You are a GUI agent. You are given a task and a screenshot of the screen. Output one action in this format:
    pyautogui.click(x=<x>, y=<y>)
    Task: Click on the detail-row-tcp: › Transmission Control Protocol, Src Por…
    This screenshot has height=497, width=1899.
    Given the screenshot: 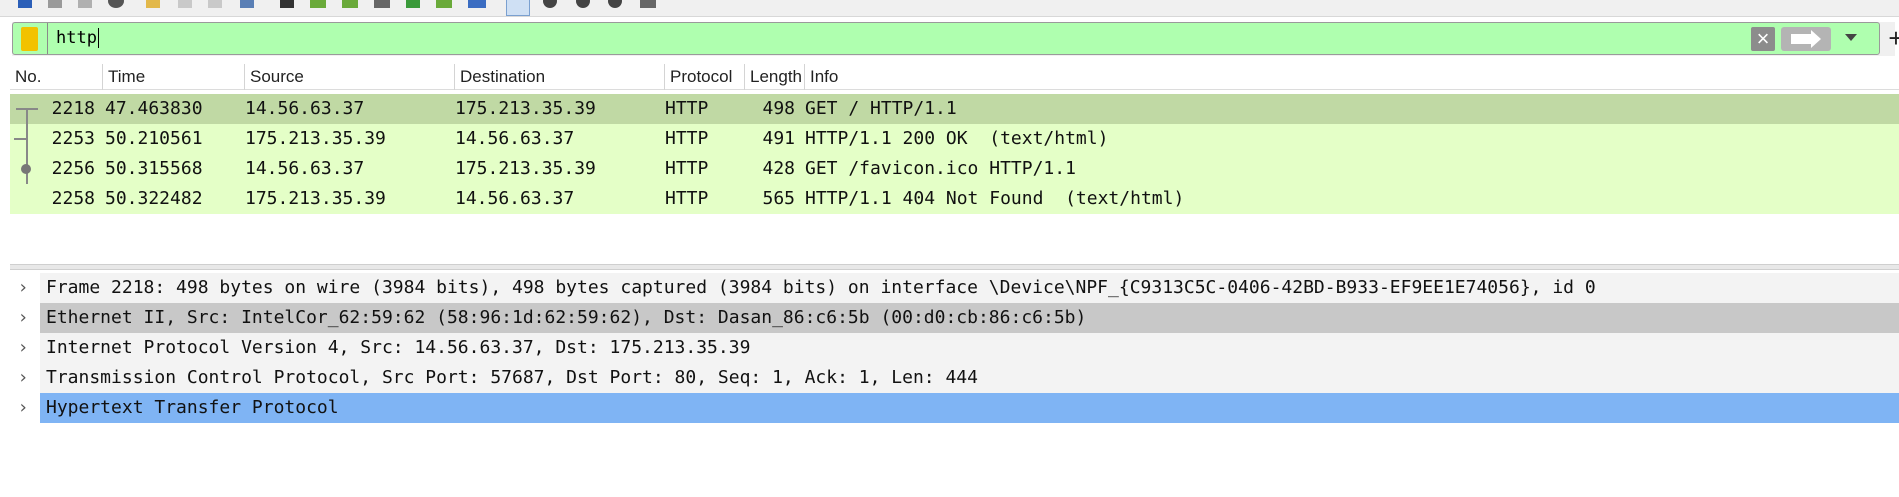 What is the action you would take?
    pyautogui.click(x=954, y=378)
    